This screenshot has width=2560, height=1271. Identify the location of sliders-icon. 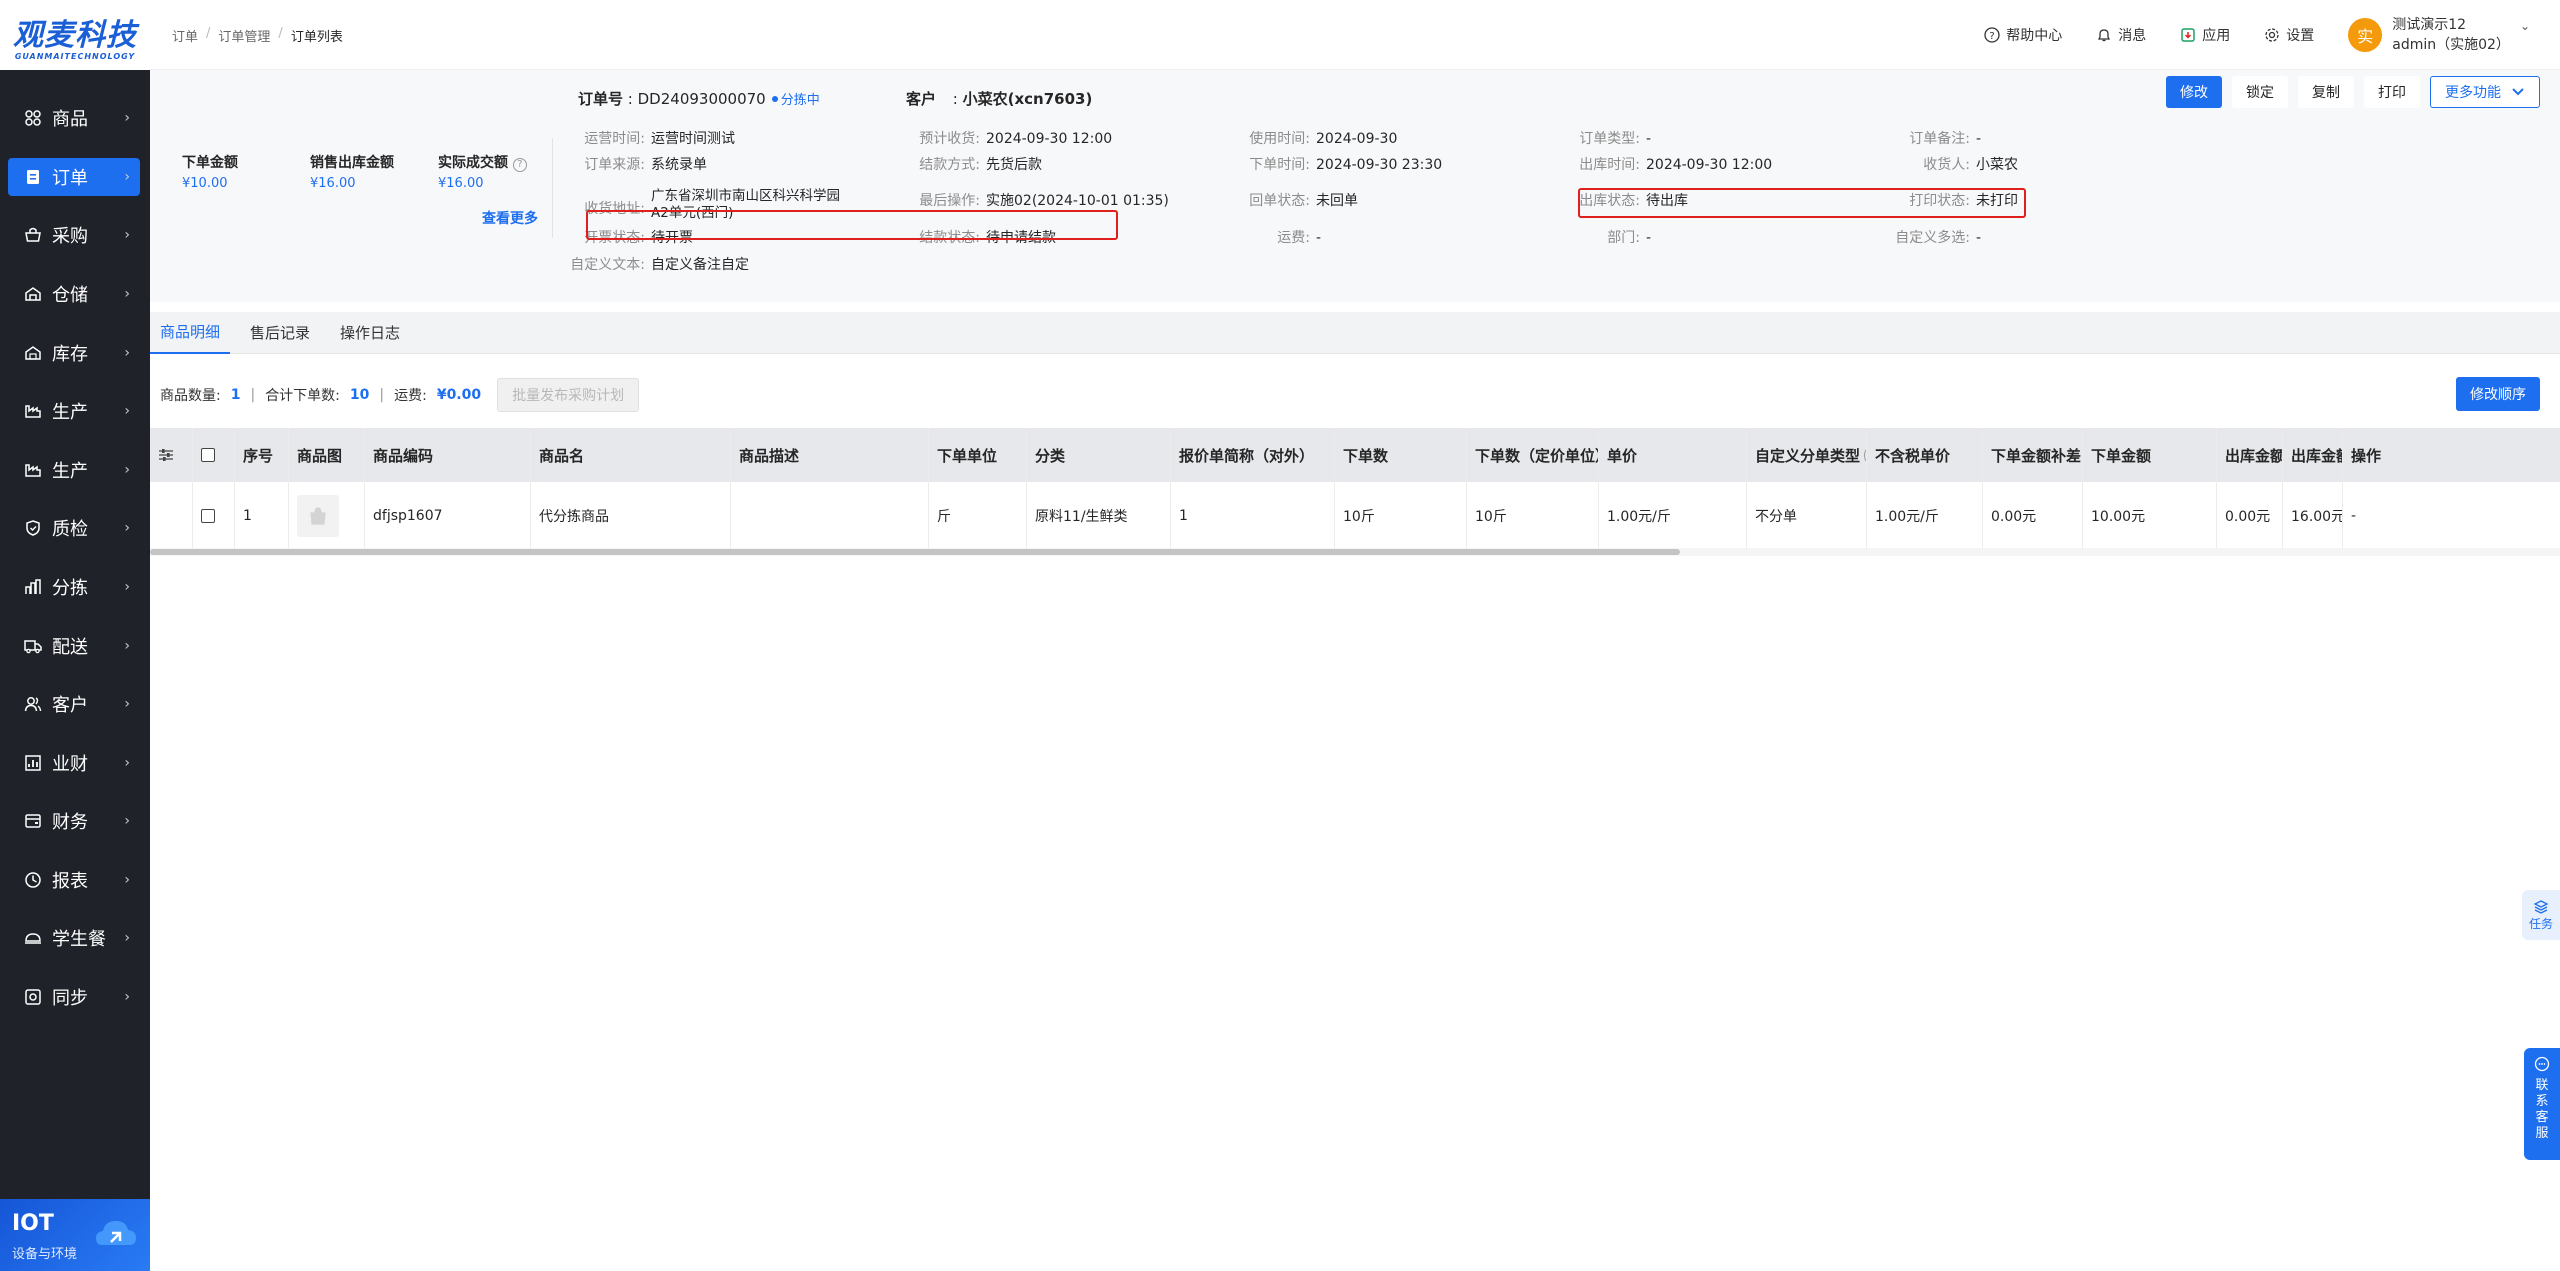
(166, 455).